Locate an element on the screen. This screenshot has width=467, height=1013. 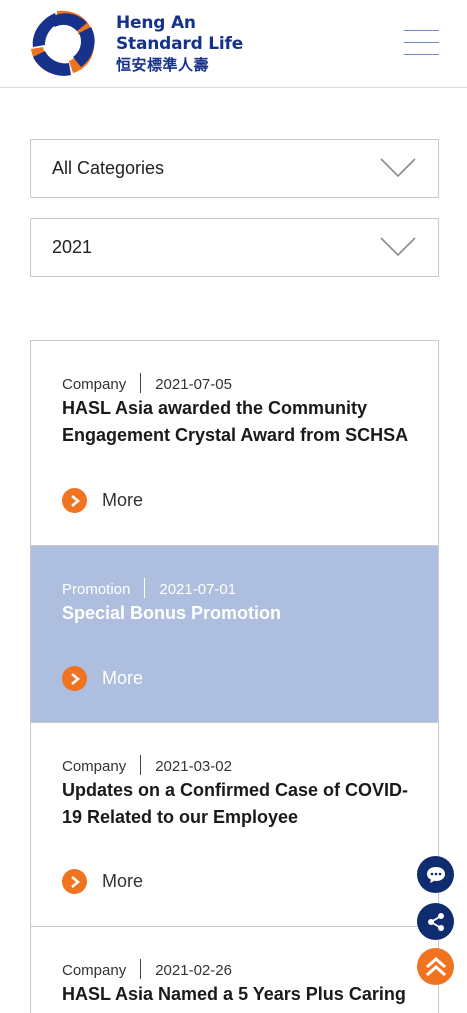
hamburger-menu-icon is located at coordinates (421, 43).